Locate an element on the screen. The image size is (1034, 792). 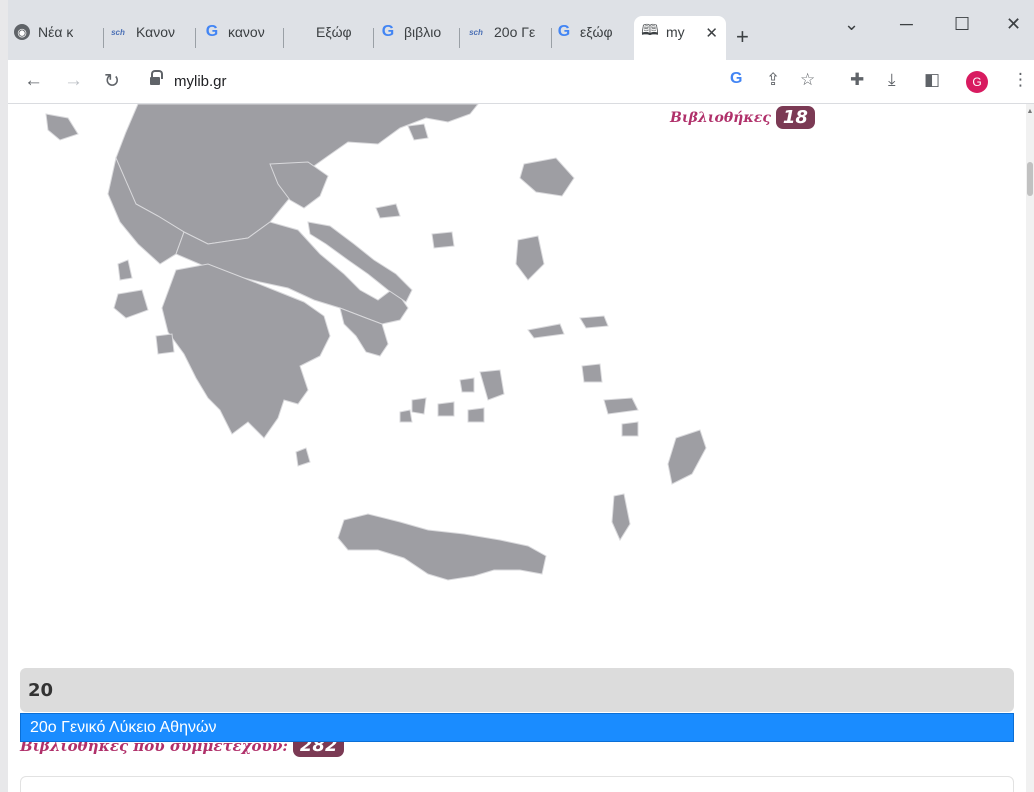
tab-label: εξώφ is located at coordinates (596, 32).